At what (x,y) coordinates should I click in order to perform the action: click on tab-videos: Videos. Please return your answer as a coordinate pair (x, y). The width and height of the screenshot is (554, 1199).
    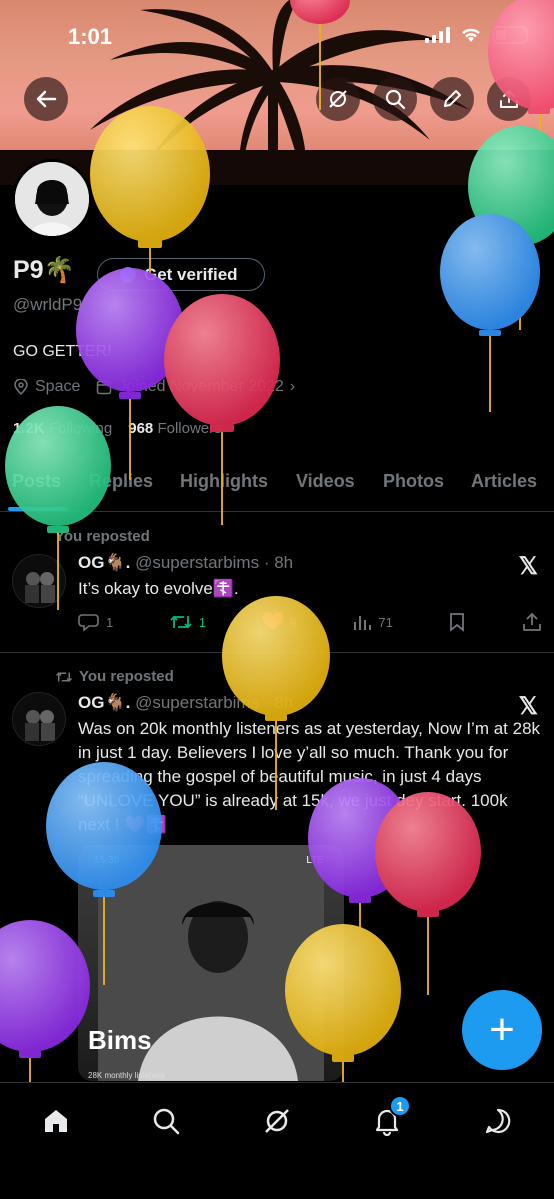
    Looking at the image, I should click on (325, 481).